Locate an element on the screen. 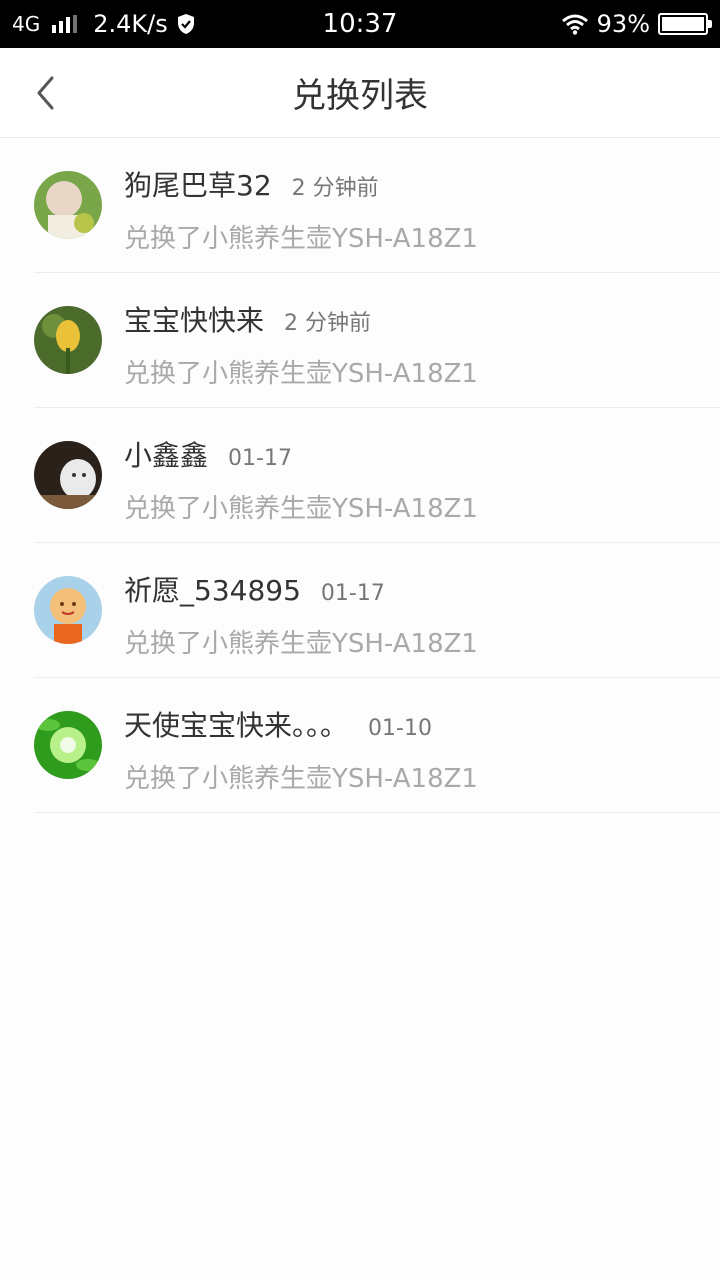 Image resolution: width=720 pixels, height=1280 pixels. status-left: 4G 2.4K/s is located at coordinates (104, 24).